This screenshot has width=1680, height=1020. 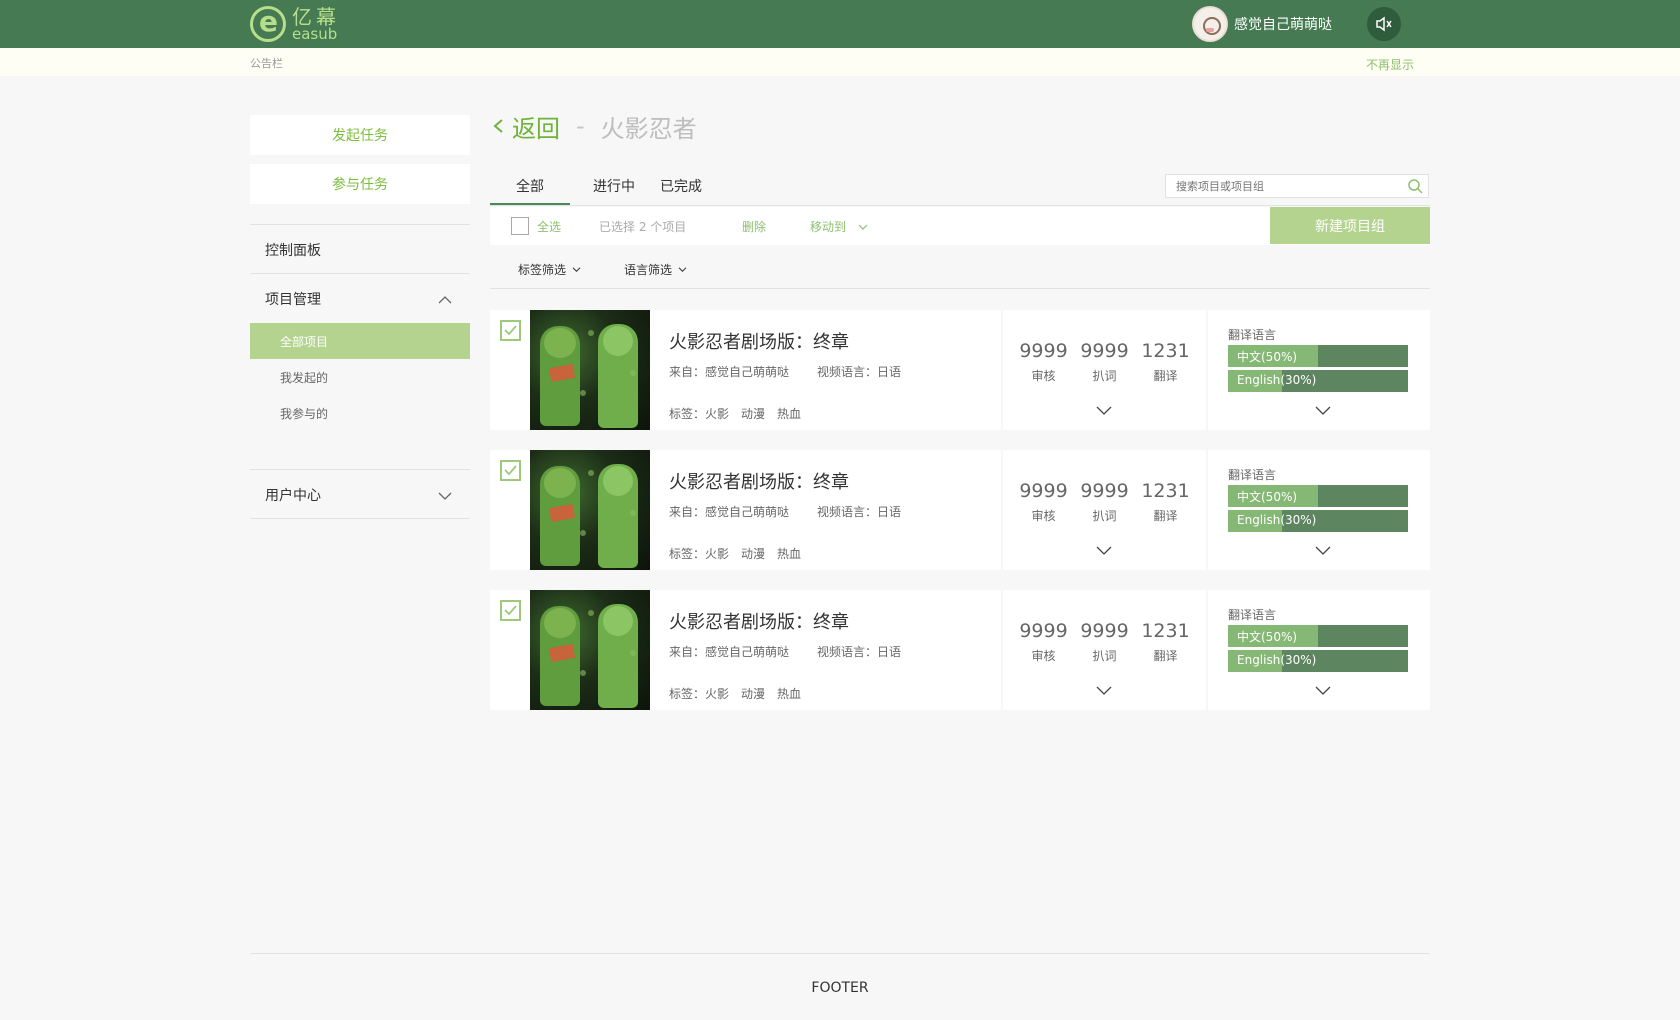 What do you see at coordinates (1286, 186) in the screenshot?
I see `search-input` at bounding box center [1286, 186].